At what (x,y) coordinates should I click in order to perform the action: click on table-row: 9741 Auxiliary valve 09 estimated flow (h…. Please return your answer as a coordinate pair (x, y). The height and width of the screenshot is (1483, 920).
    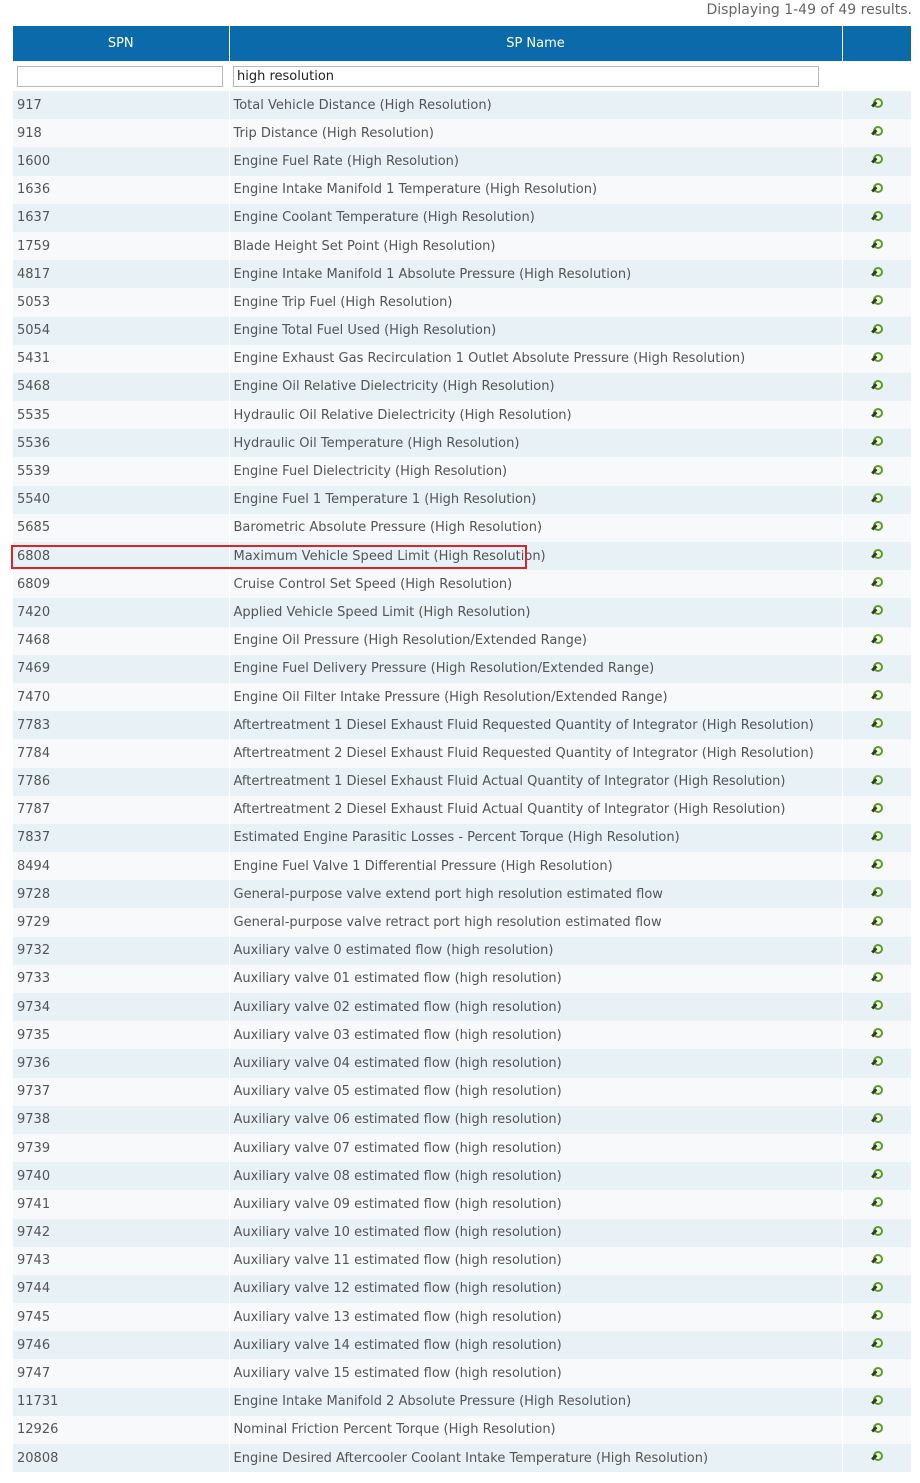
    Looking at the image, I should click on (462, 1204).